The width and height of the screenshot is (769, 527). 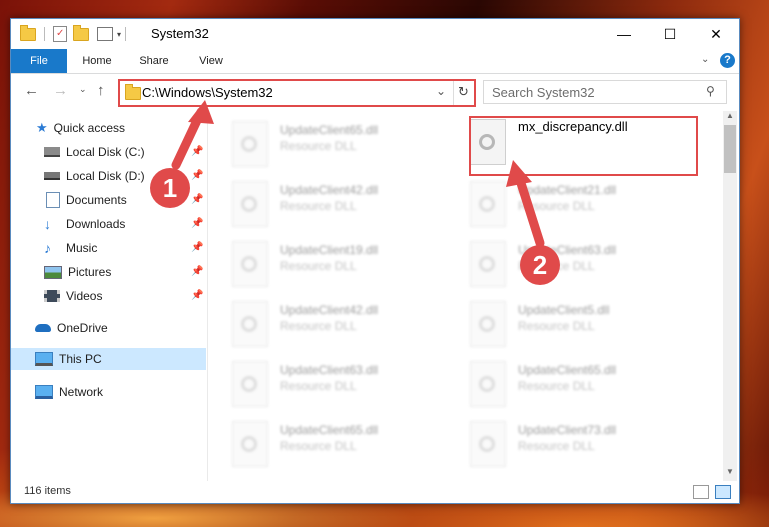 I want to click on arrow-to-address-bar, so click(x=192, y=135).